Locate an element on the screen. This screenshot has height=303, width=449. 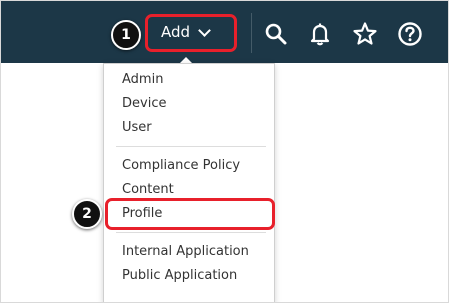
bell-icon is located at coordinates (320, 34).